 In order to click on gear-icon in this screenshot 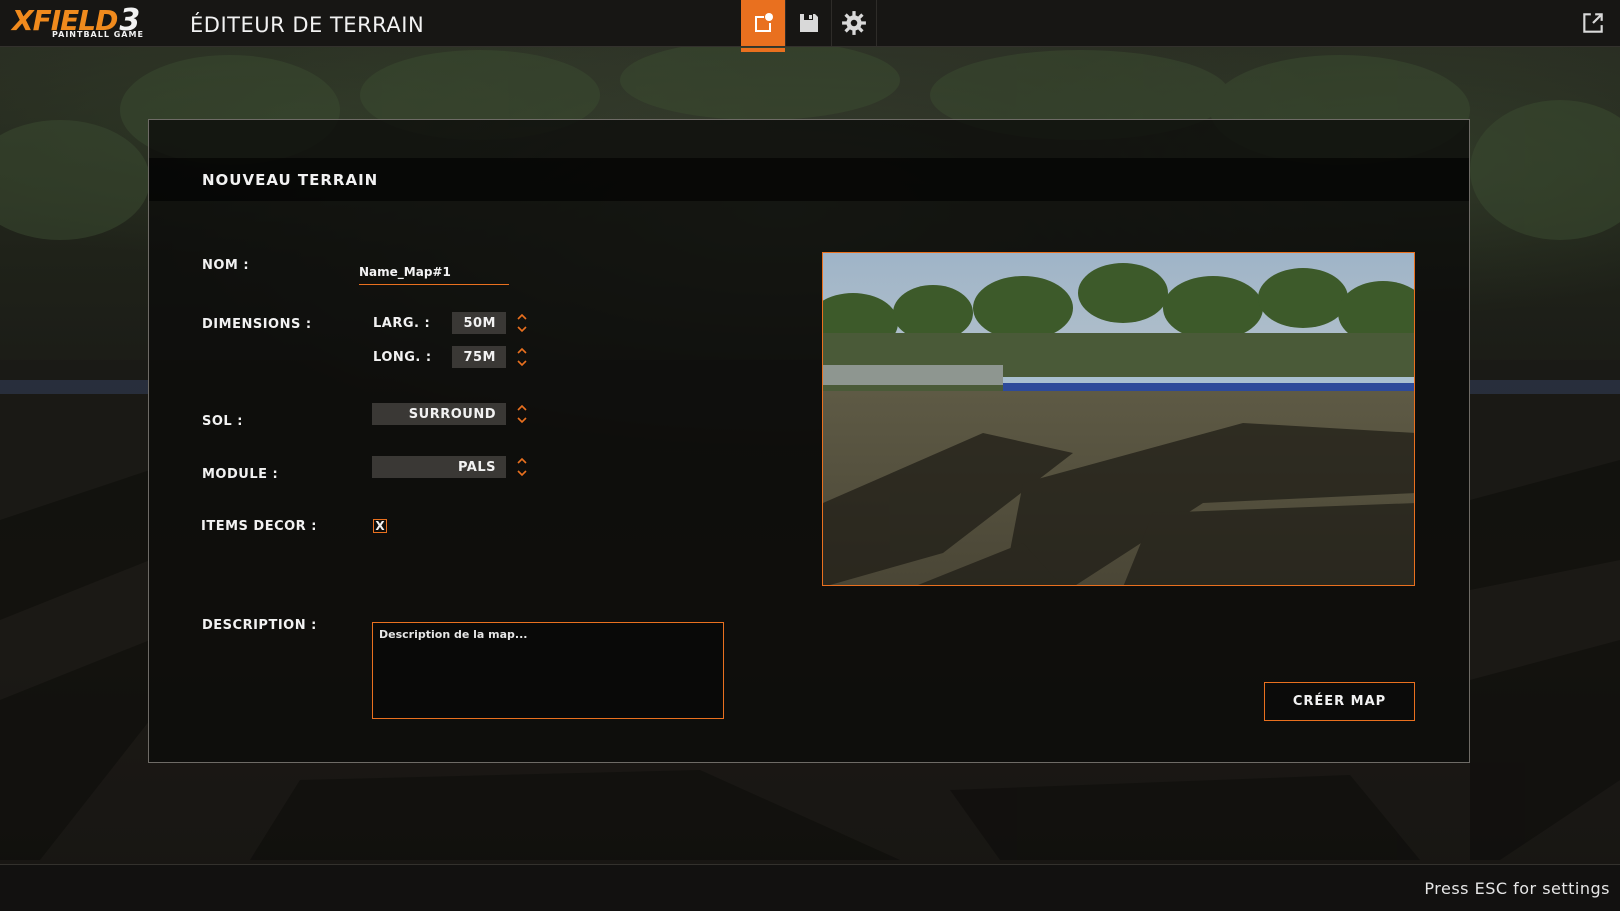, I will do `click(854, 23)`.